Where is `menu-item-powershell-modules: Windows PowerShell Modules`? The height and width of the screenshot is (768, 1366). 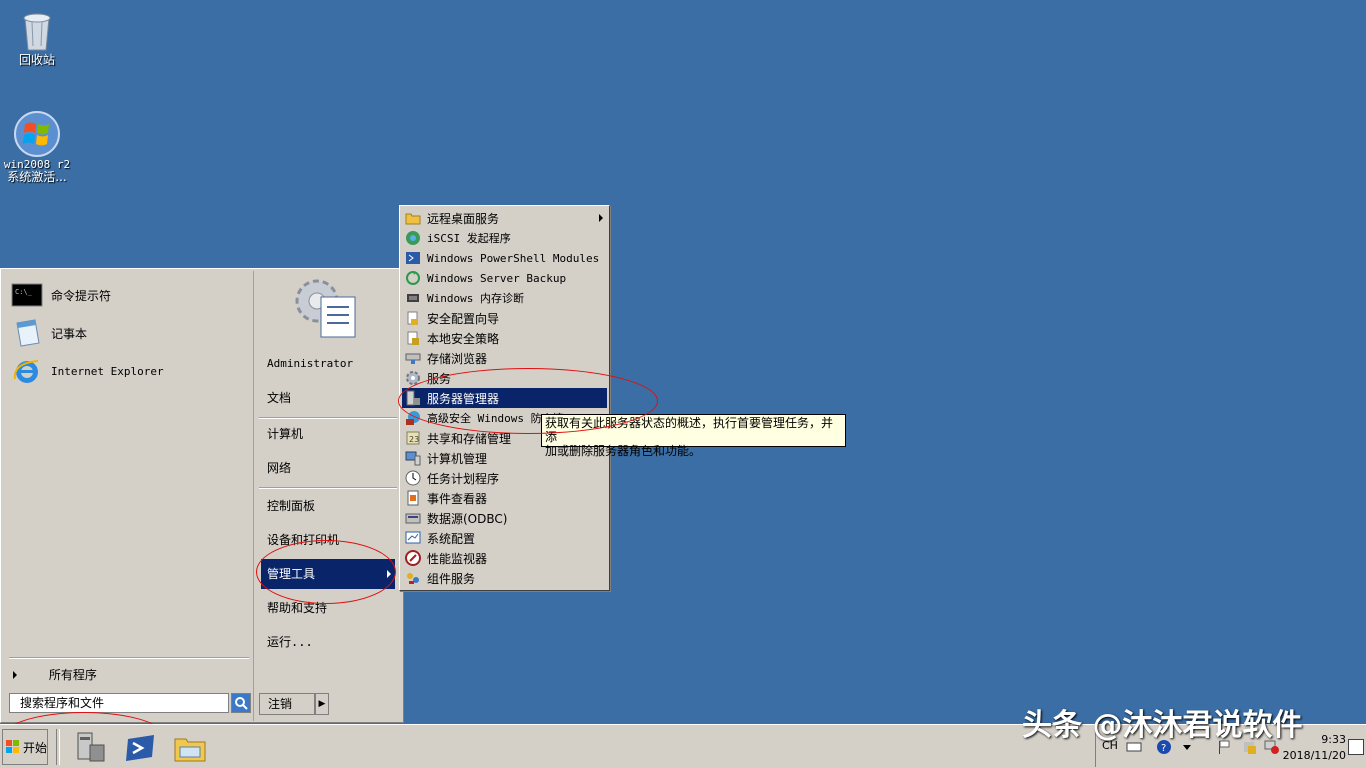 menu-item-powershell-modules: Windows PowerShell Modules is located at coordinates (504, 258).